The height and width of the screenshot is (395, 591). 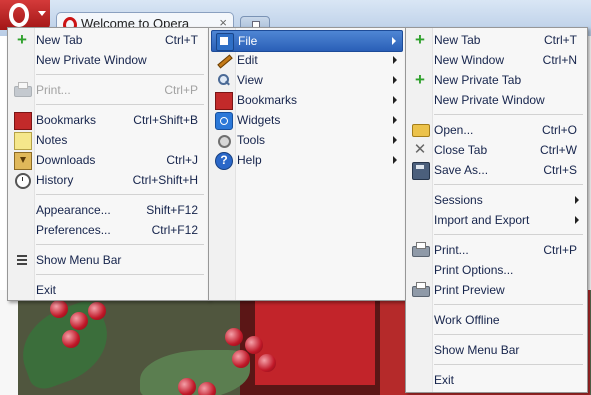 I want to click on menu-item-new-private-window: New Private Window, so click(x=108, y=60).